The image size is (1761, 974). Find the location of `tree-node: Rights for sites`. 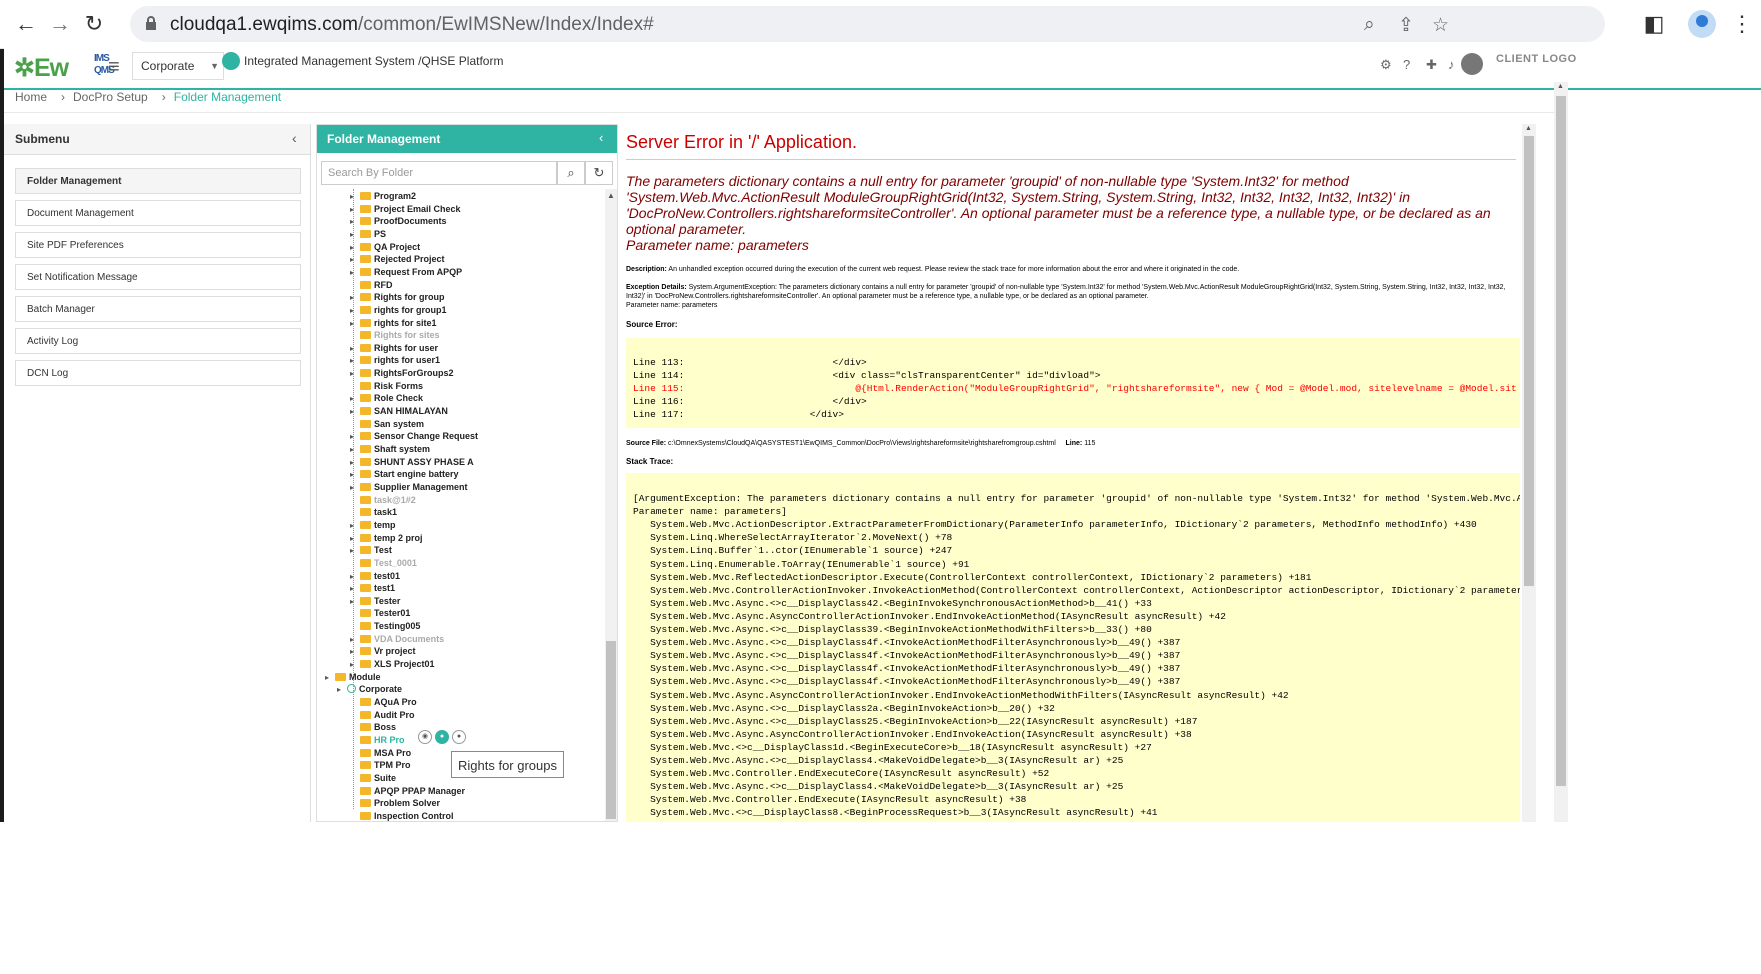

tree-node: Rights for sites is located at coordinates (400, 336).